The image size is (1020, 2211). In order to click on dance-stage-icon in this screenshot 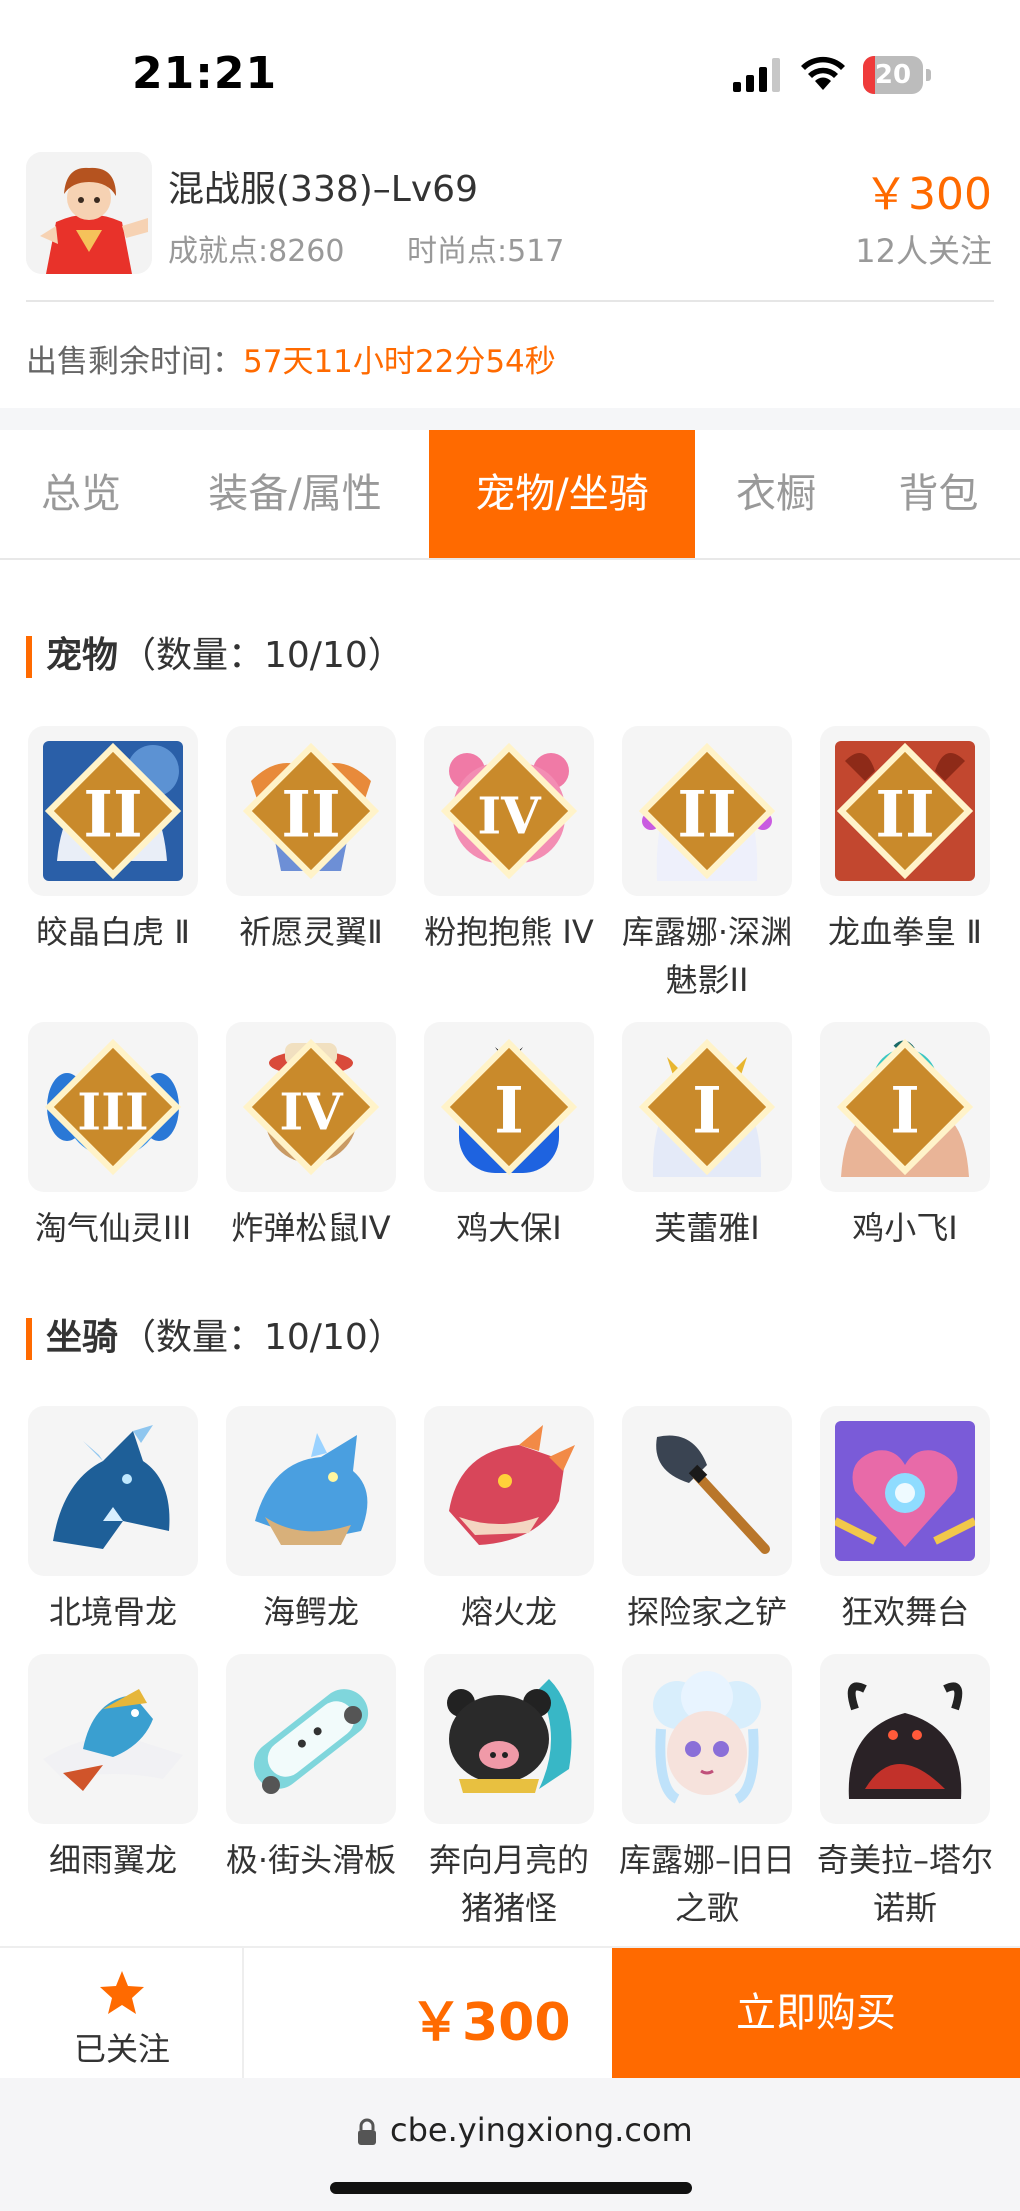, I will do `click(905, 1491)`.